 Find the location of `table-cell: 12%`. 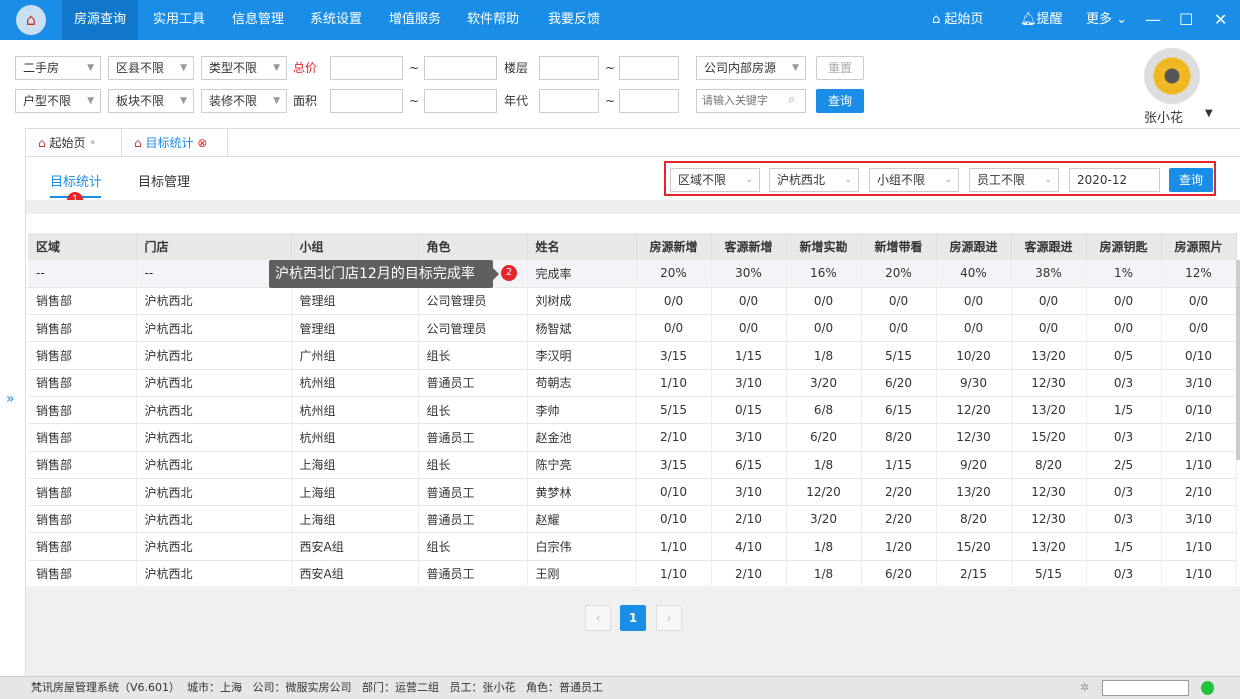

table-cell: 12% is located at coordinates (1199, 274).